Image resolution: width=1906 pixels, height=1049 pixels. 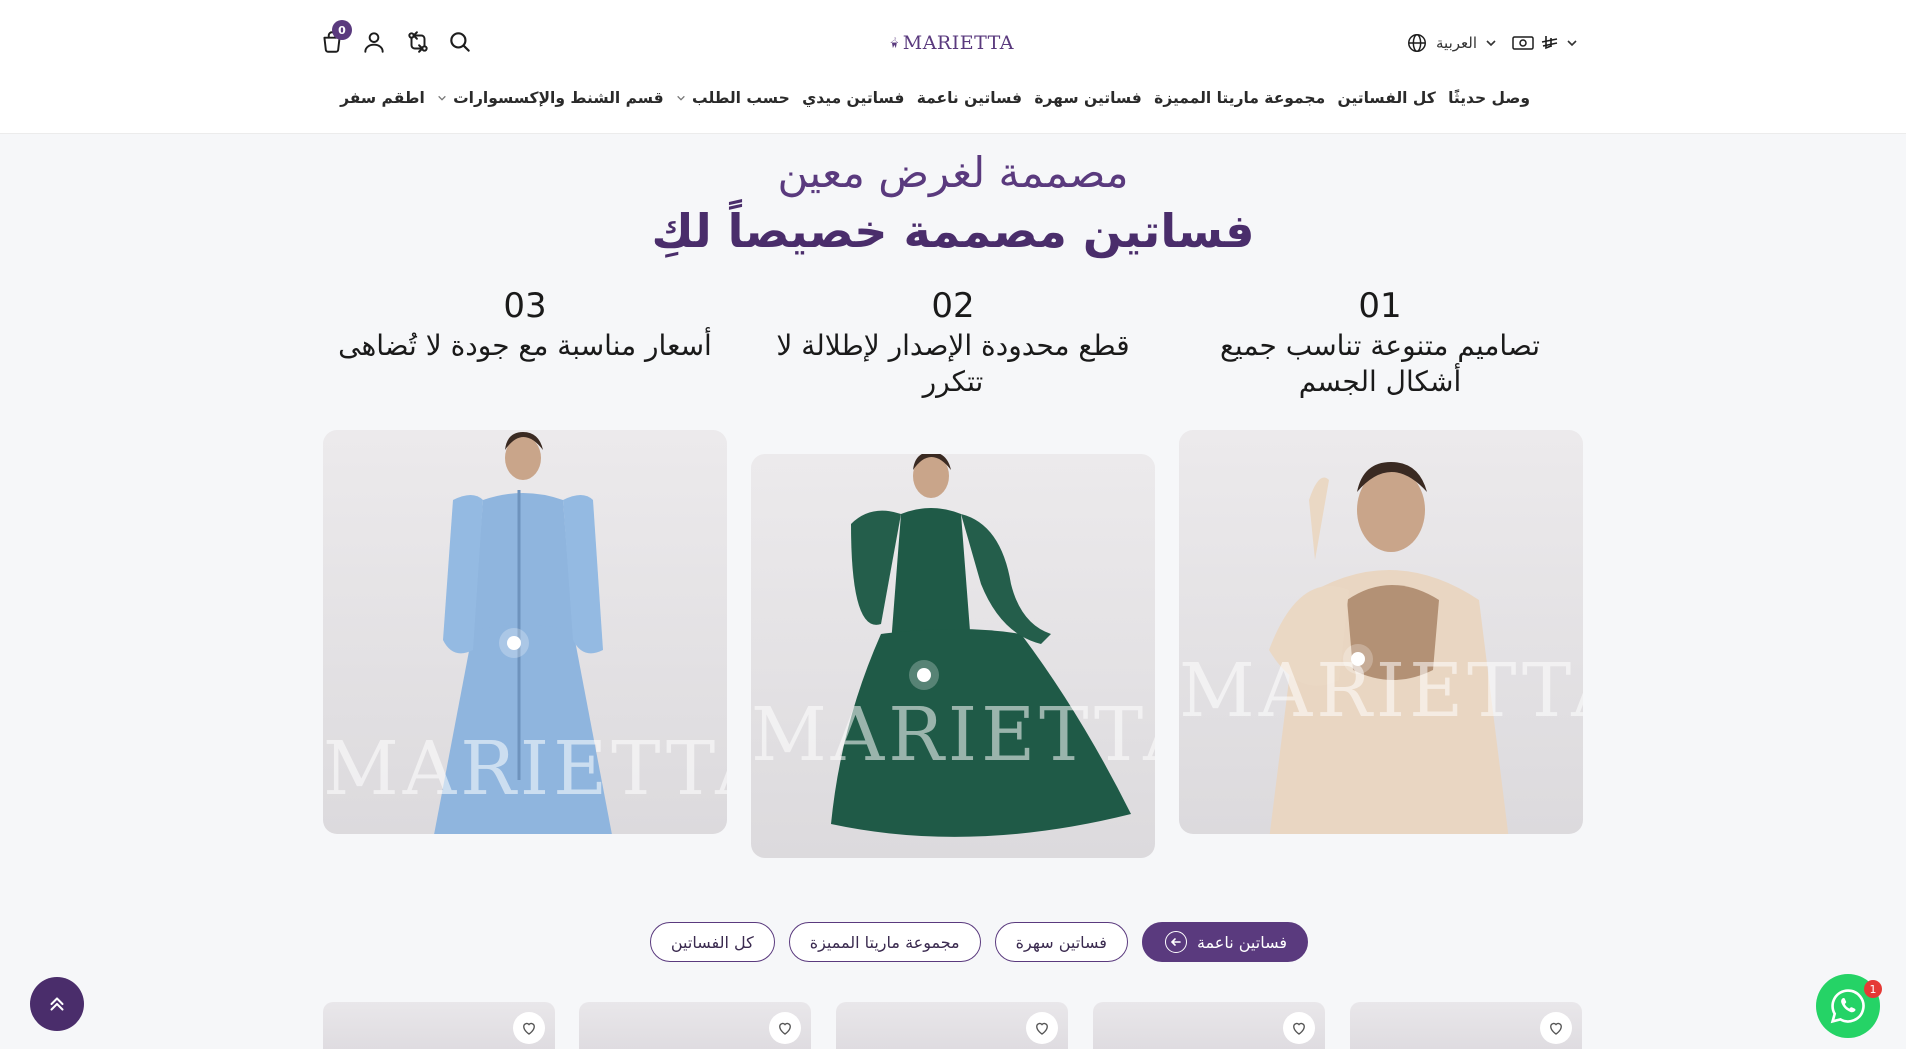 I want to click on feature-number: 02, so click(x=953, y=306).